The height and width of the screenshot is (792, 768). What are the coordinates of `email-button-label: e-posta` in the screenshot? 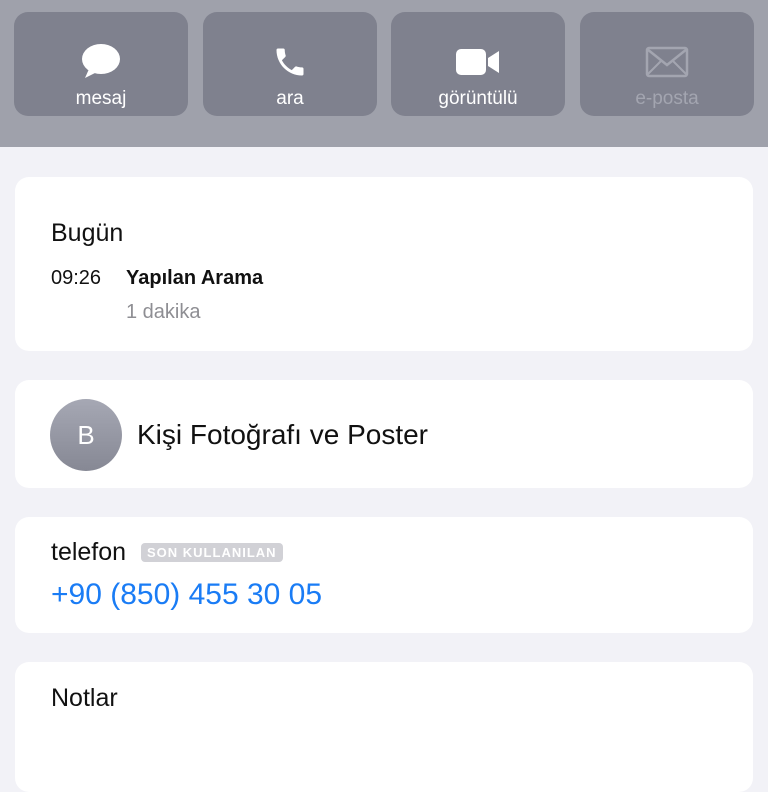 It's located at (667, 98).